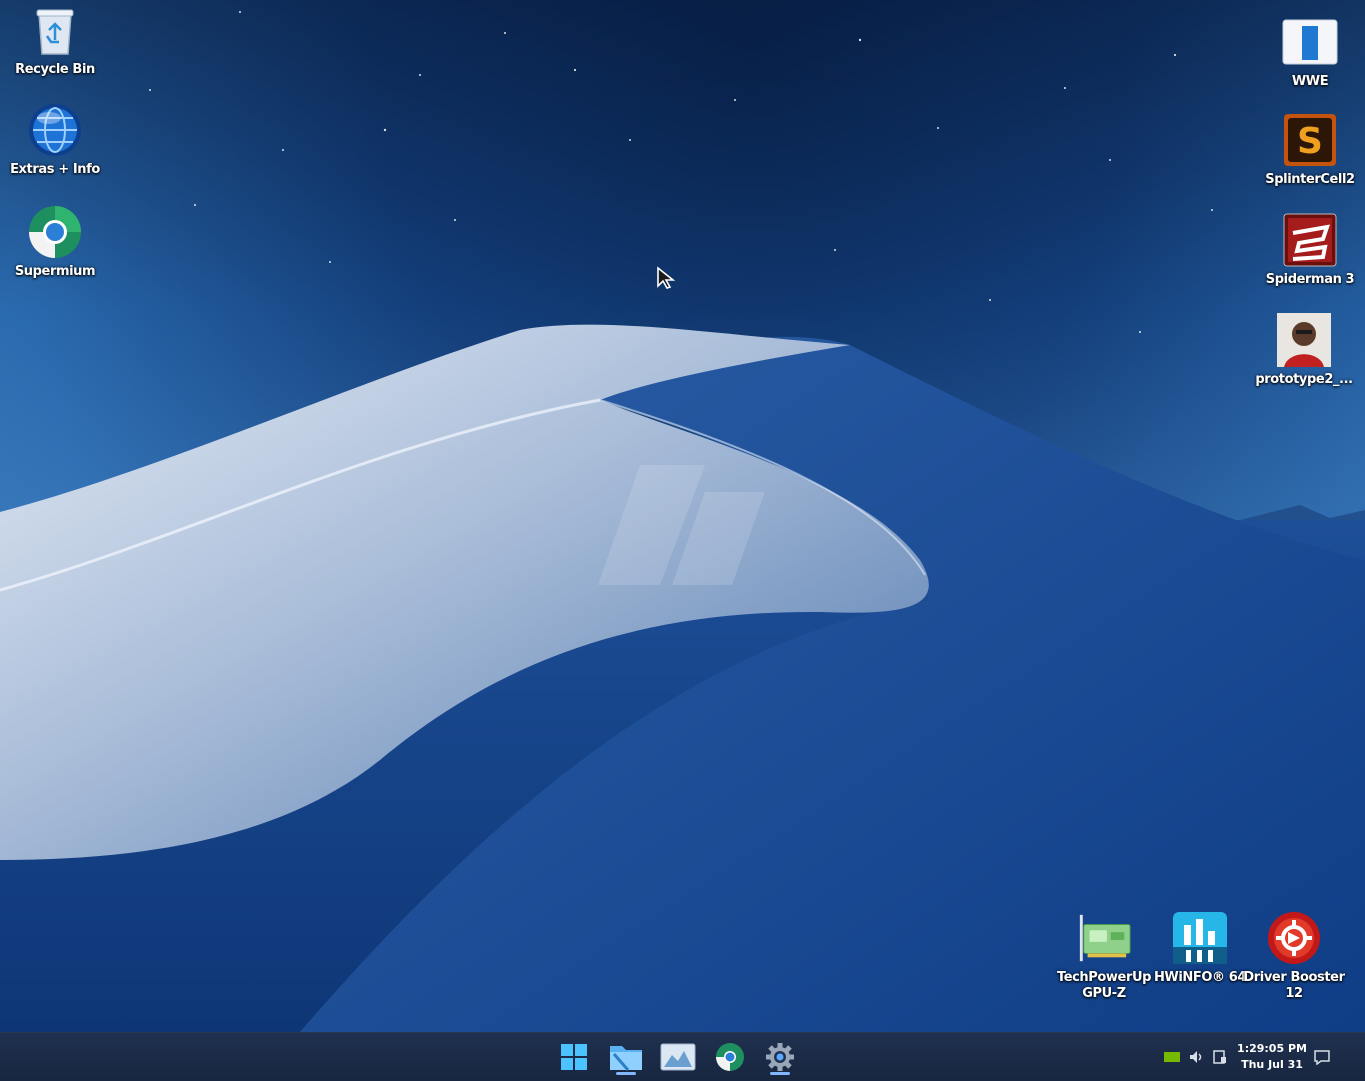 This screenshot has width=1365, height=1081. What do you see at coordinates (1294, 993) in the screenshot?
I see `desktop-icon-label-line: 12` at bounding box center [1294, 993].